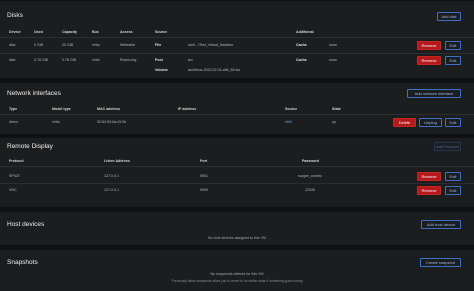 Image resolution: width=474 pixels, height=291 pixels. Describe the element at coordinates (22, 262) in the screenshot. I see `snapshots-title: Snapshots` at that location.